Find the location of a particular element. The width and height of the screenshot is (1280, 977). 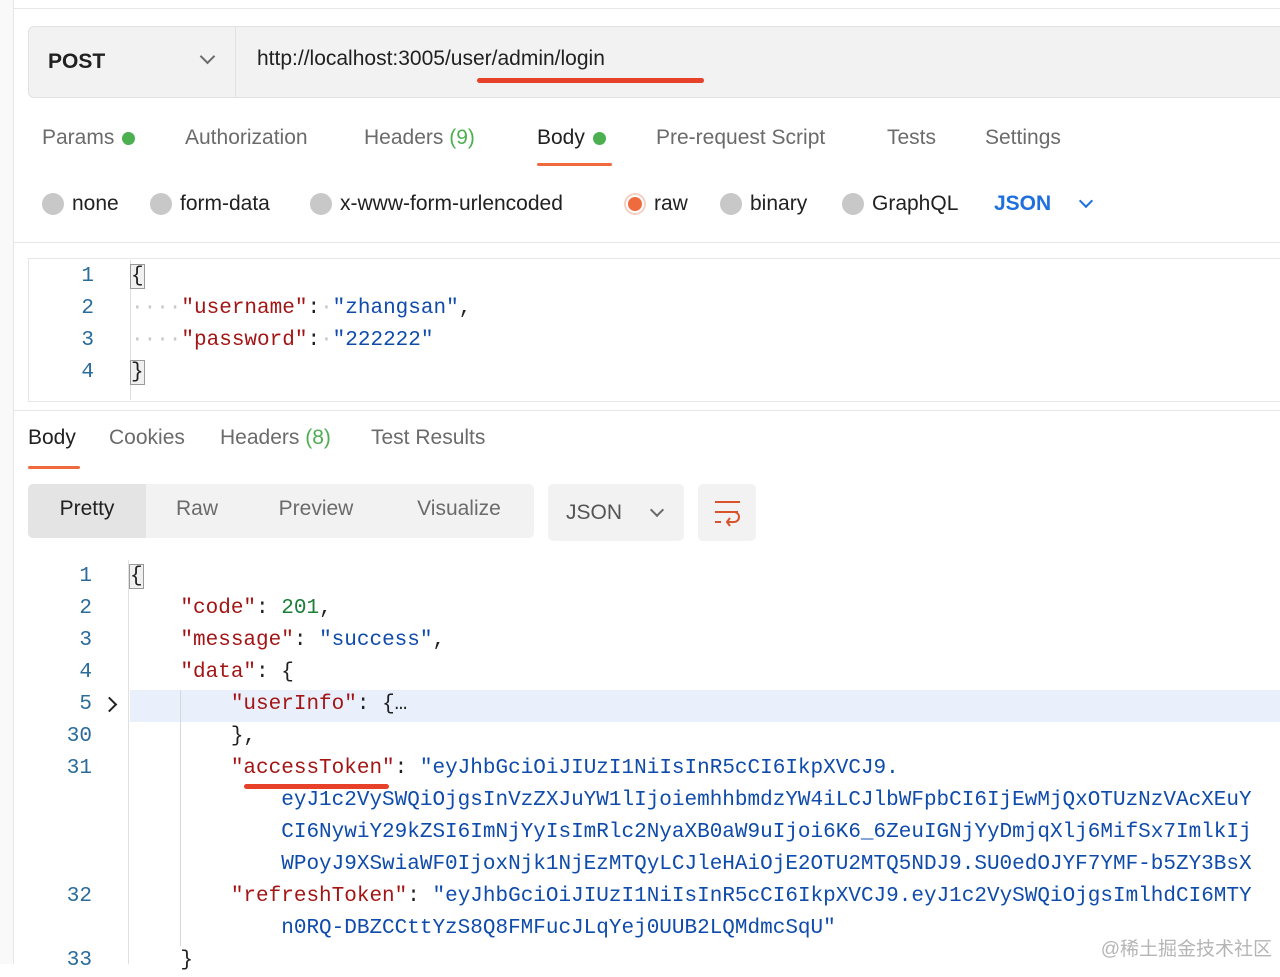

radio-label: GraphQL is located at coordinates (915, 203).